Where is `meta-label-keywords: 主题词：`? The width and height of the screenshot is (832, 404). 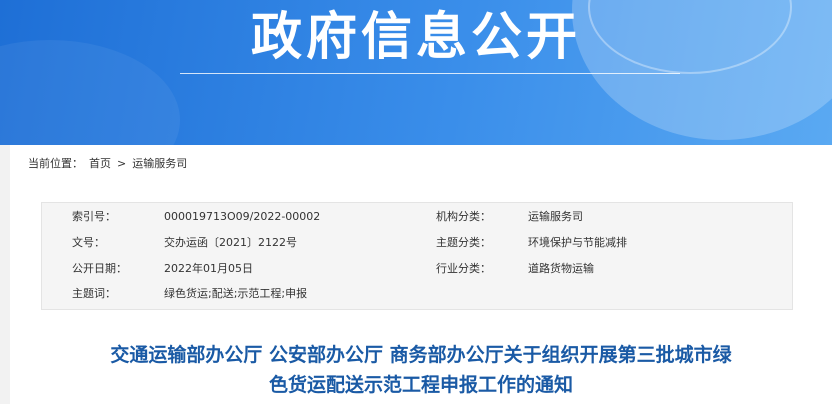
meta-label-keywords: 主题词： is located at coordinates (94, 293).